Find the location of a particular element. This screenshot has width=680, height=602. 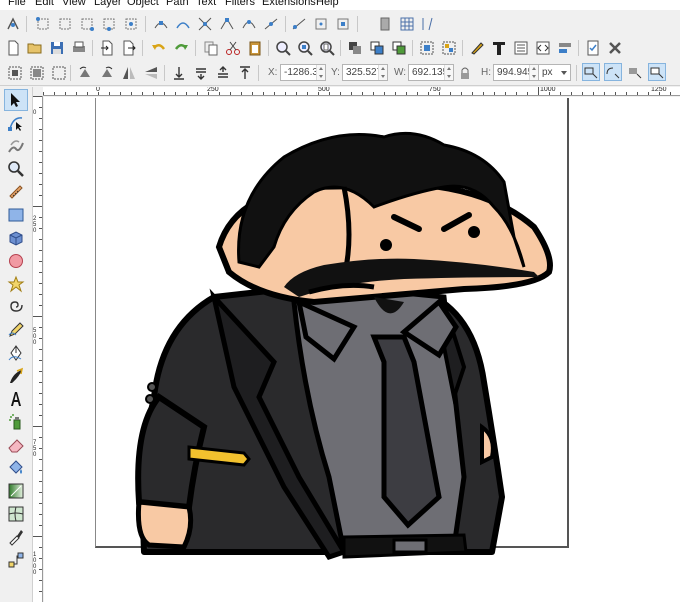

menu-view: View is located at coordinates (74, 4).